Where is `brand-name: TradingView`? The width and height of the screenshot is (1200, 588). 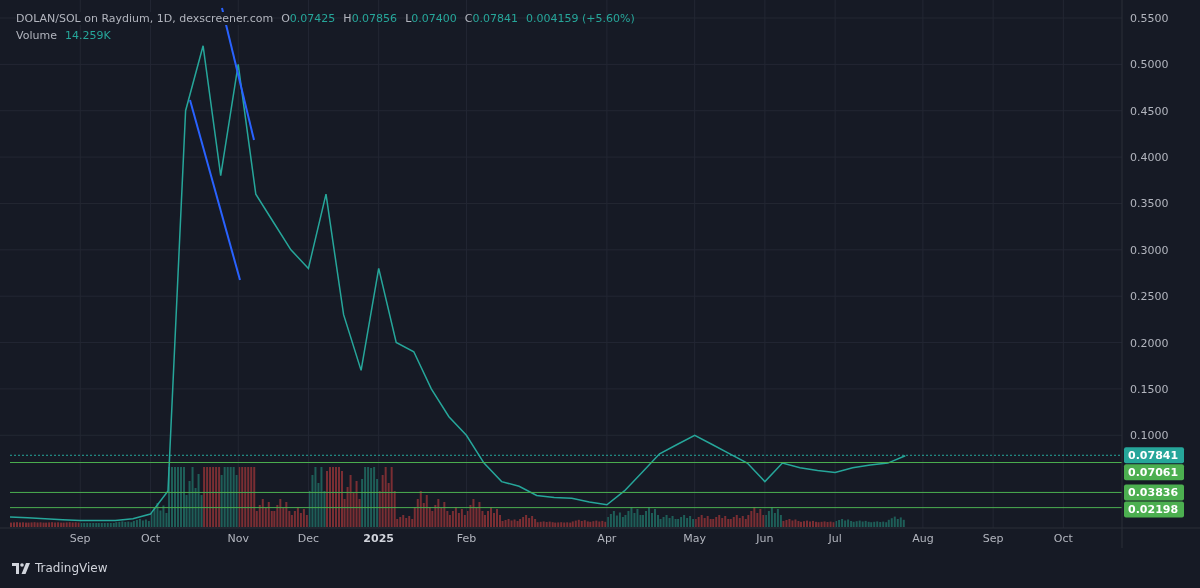 brand-name: TradingView is located at coordinates (71, 568).